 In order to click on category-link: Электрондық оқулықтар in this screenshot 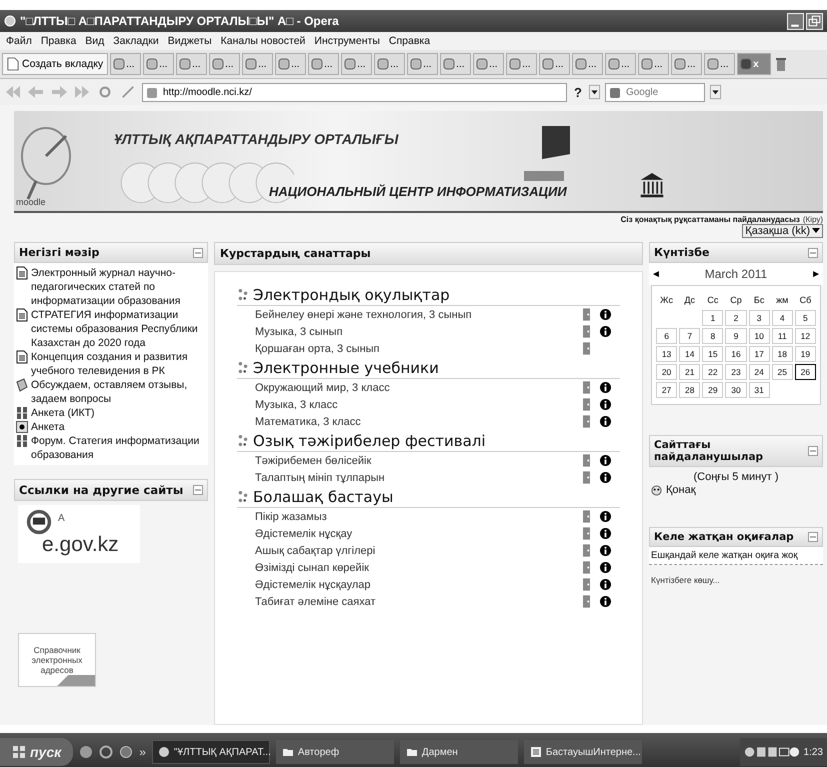, I will do `click(351, 295)`.